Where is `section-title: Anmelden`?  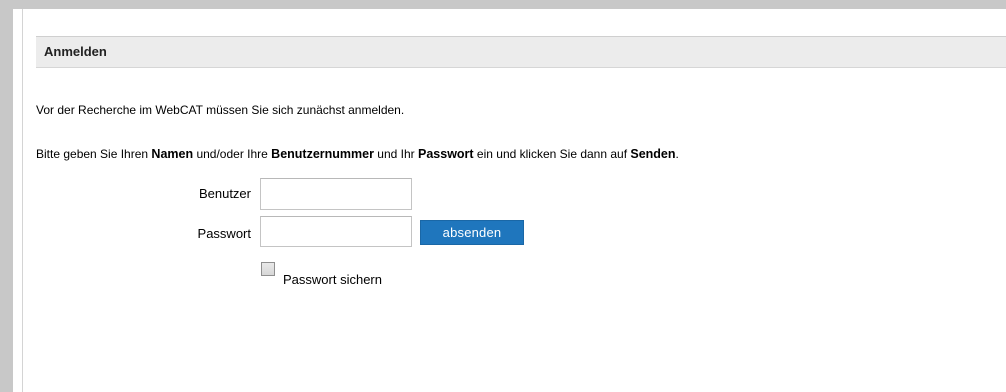
section-title: Anmelden is located at coordinates (521, 52).